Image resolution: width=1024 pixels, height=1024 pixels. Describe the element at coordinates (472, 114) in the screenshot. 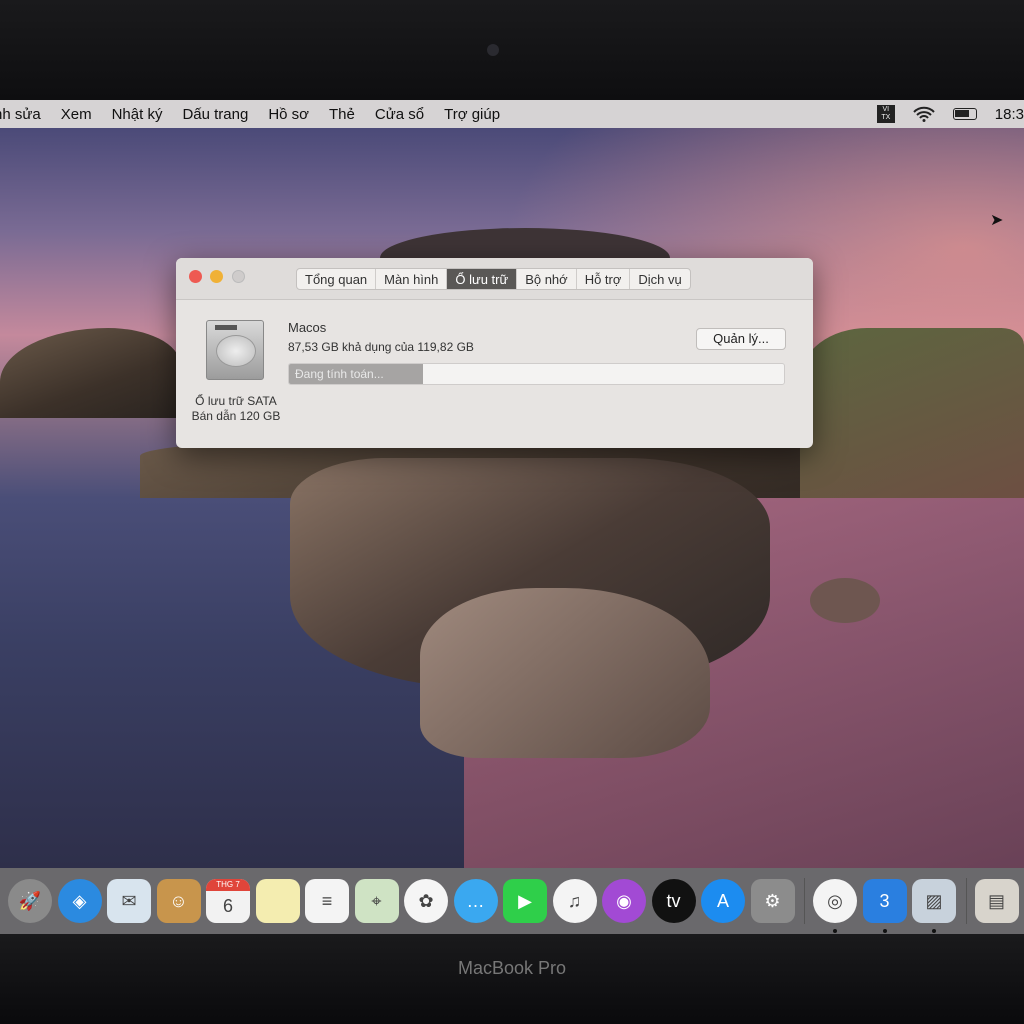

I see `menu-help: Trợ giúp` at that location.